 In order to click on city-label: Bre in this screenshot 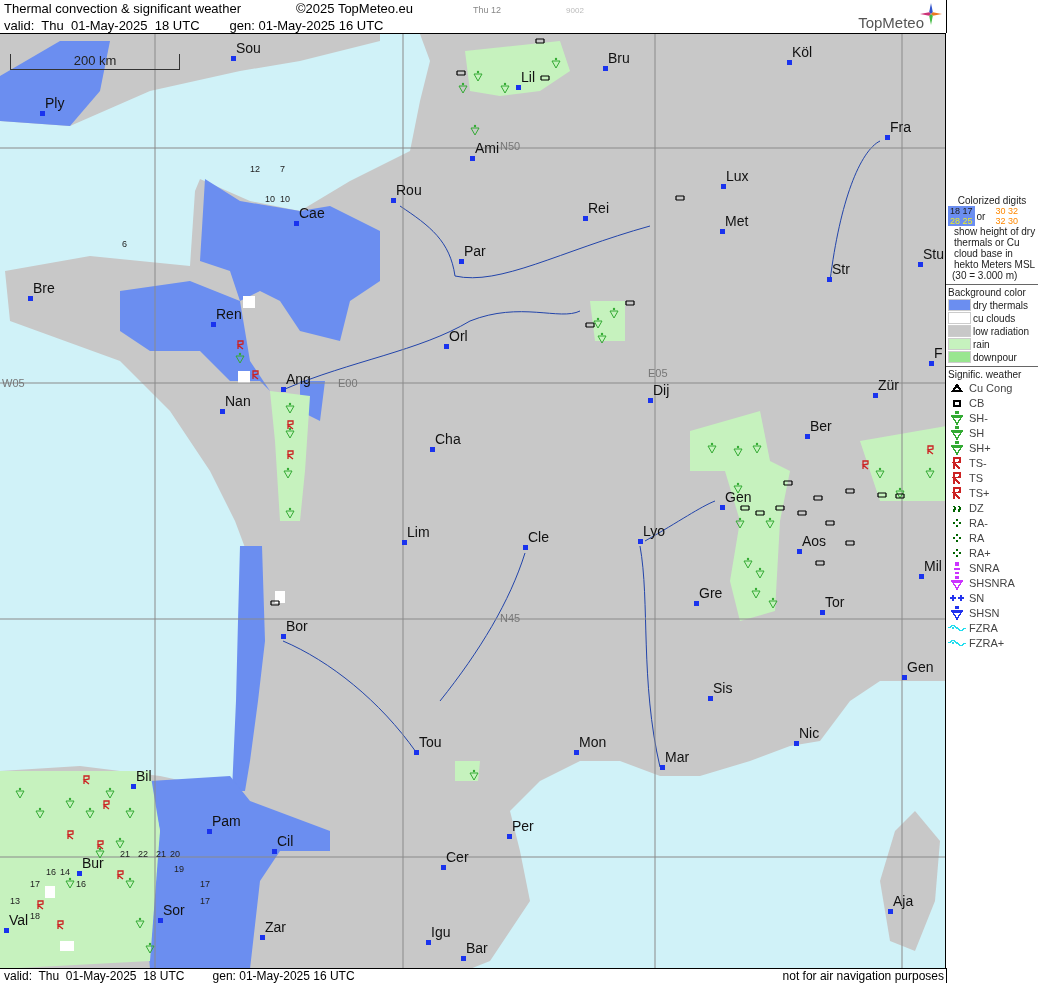, I will do `click(44, 288)`.